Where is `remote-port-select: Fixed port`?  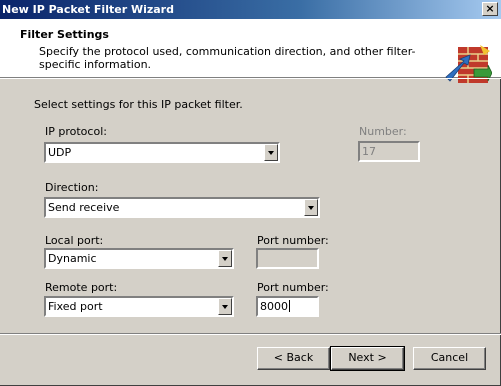
remote-port-select: Fixed port is located at coordinates (139, 306).